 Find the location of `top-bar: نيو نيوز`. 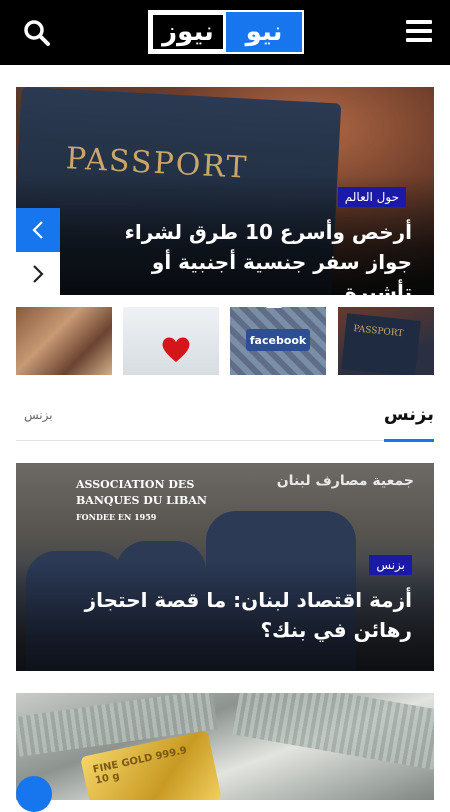

top-bar: نيو نيوز is located at coordinates (225, 32).